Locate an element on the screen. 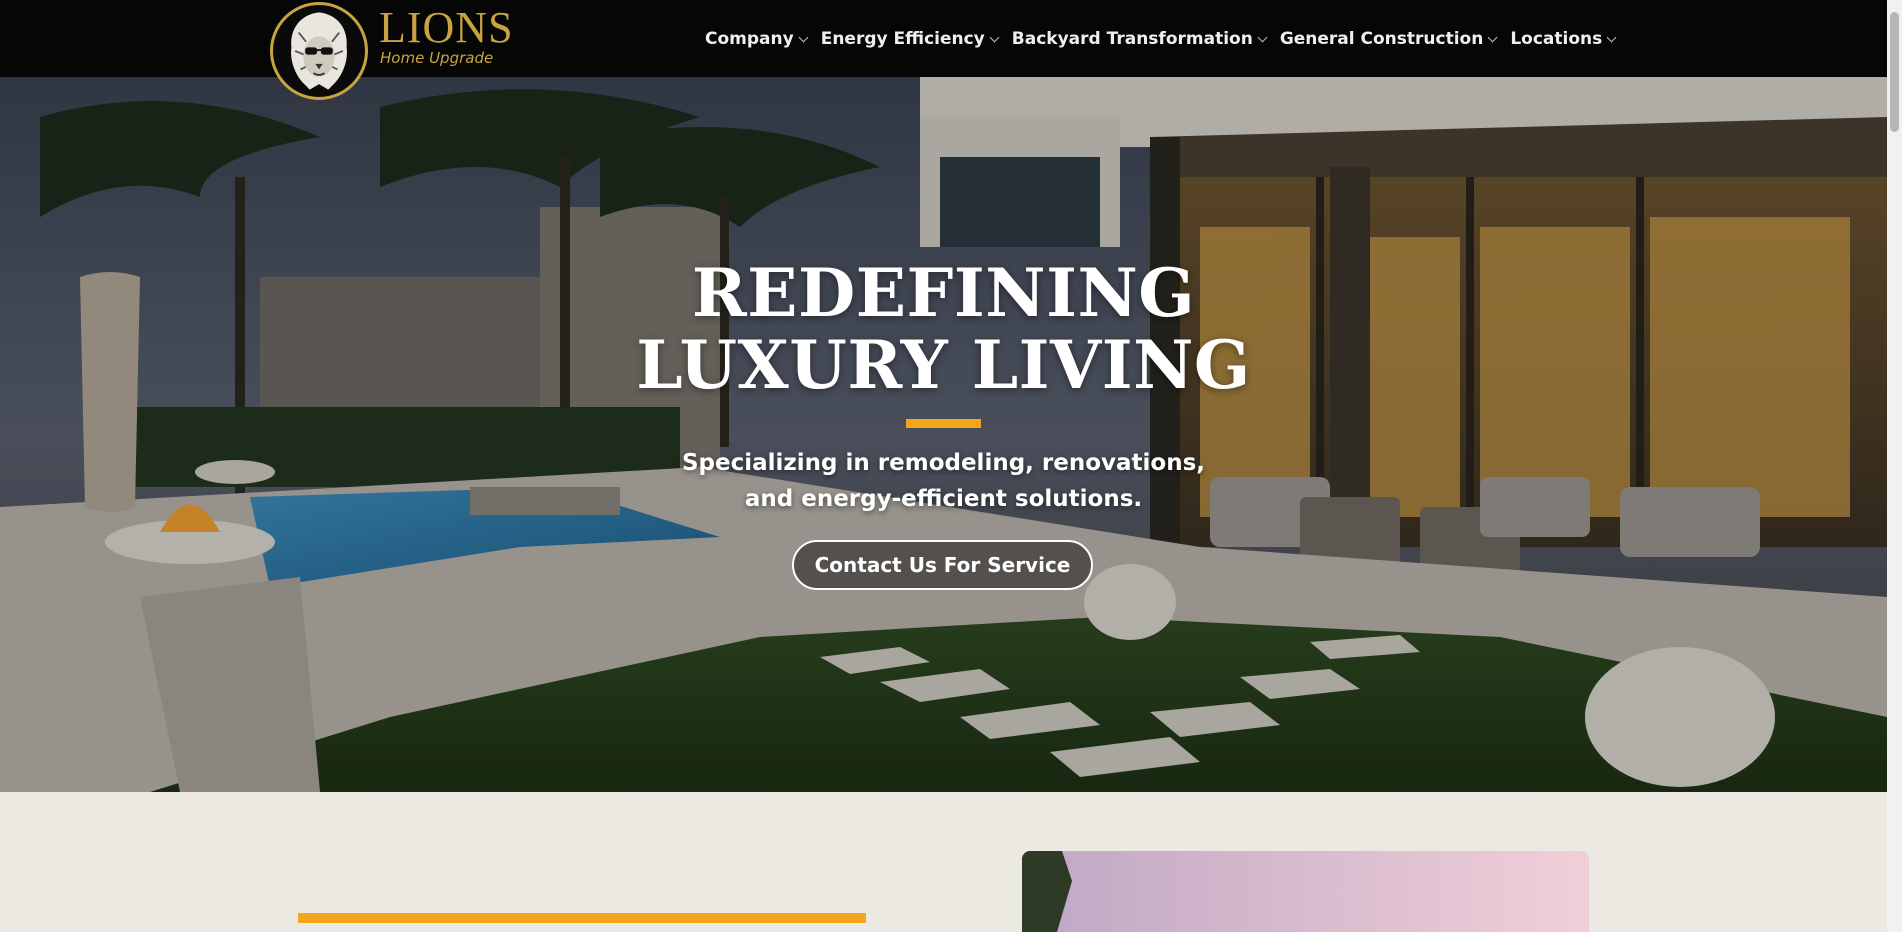  nav-item-label: Locations is located at coordinates (1556, 39).